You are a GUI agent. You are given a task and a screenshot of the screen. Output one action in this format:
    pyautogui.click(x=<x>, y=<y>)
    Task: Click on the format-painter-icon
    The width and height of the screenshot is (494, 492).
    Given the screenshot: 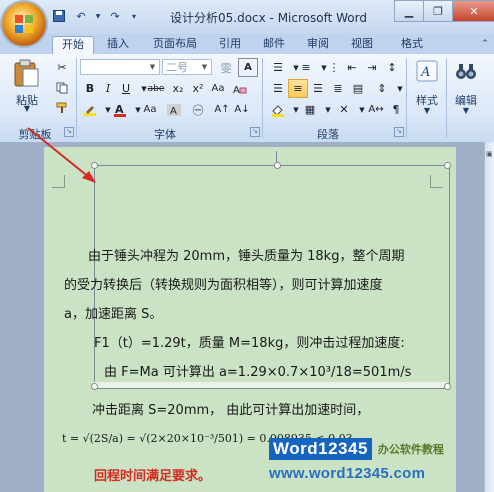 What is the action you would take?
    pyautogui.click(x=62, y=107)
    